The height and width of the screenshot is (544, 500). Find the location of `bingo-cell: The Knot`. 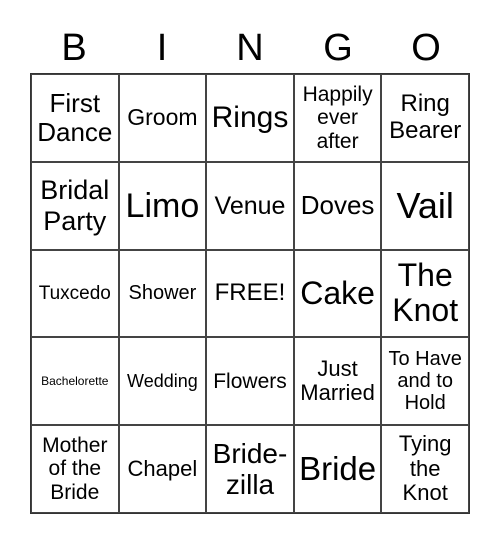

bingo-cell: The Knot is located at coordinates (425, 293).